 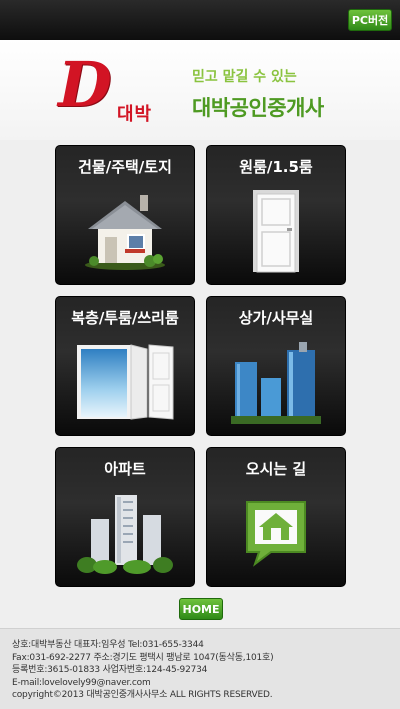 I want to click on menu-tile-label: 오시는 길, so click(x=276, y=469).